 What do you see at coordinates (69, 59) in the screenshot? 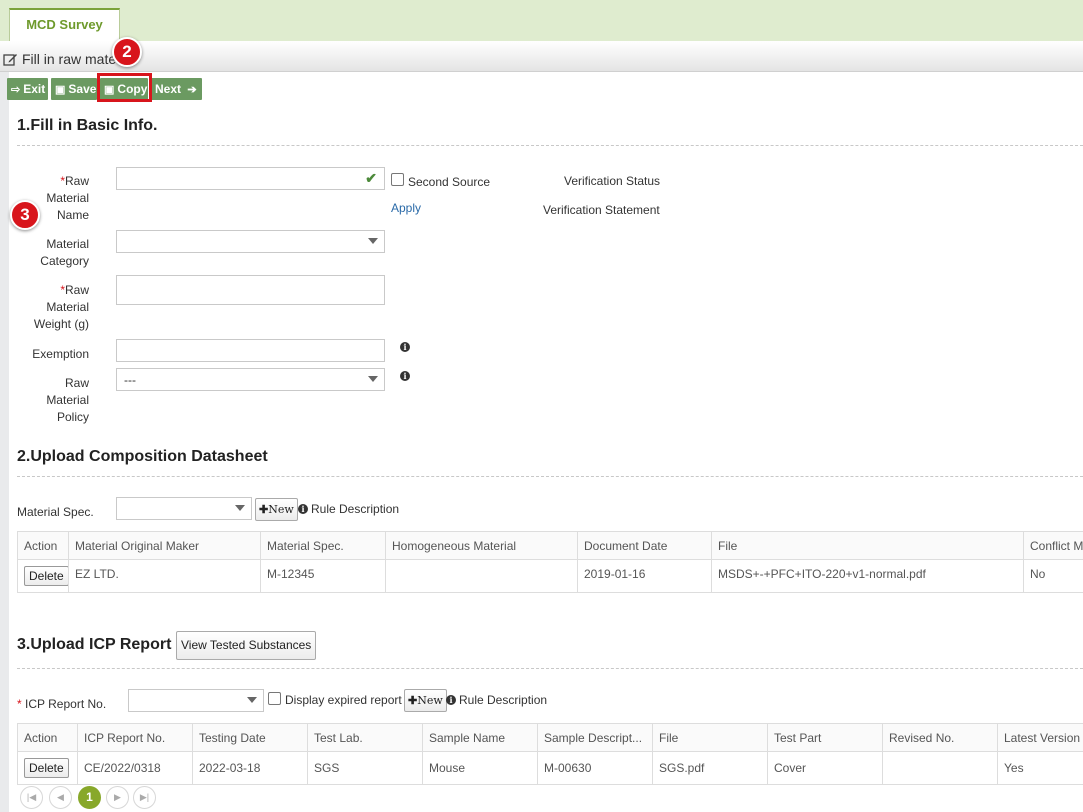
I see `page-title: Fill in raw mate` at bounding box center [69, 59].